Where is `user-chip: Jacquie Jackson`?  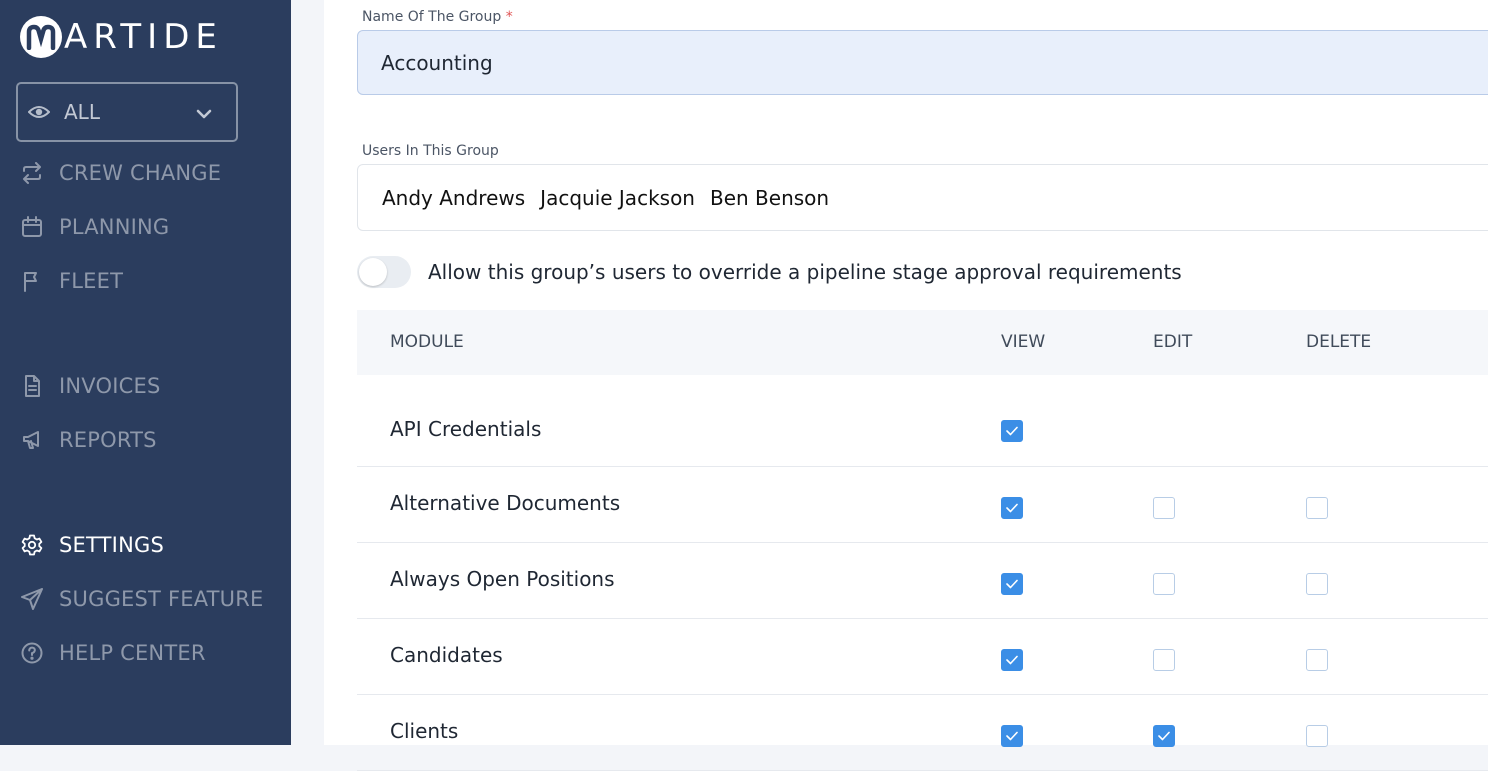
user-chip: Jacquie Jackson is located at coordinates (617, 198).